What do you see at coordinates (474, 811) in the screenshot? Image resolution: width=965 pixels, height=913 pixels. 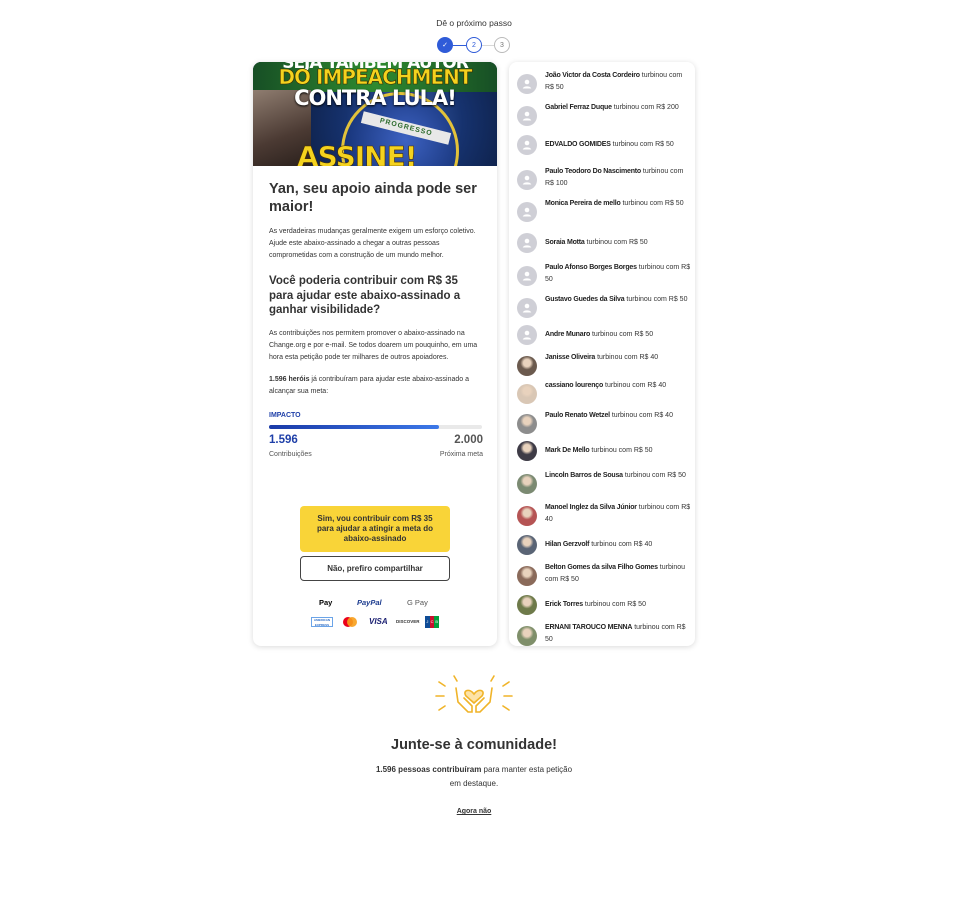 I see `not-now-link: Agora não` at bounding box center [474, 811].